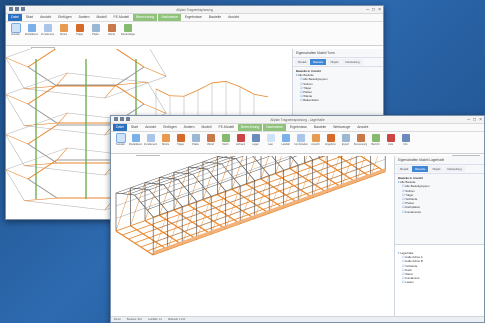  I want to click on ribbon-button-label: Wand, so click(111, 34).